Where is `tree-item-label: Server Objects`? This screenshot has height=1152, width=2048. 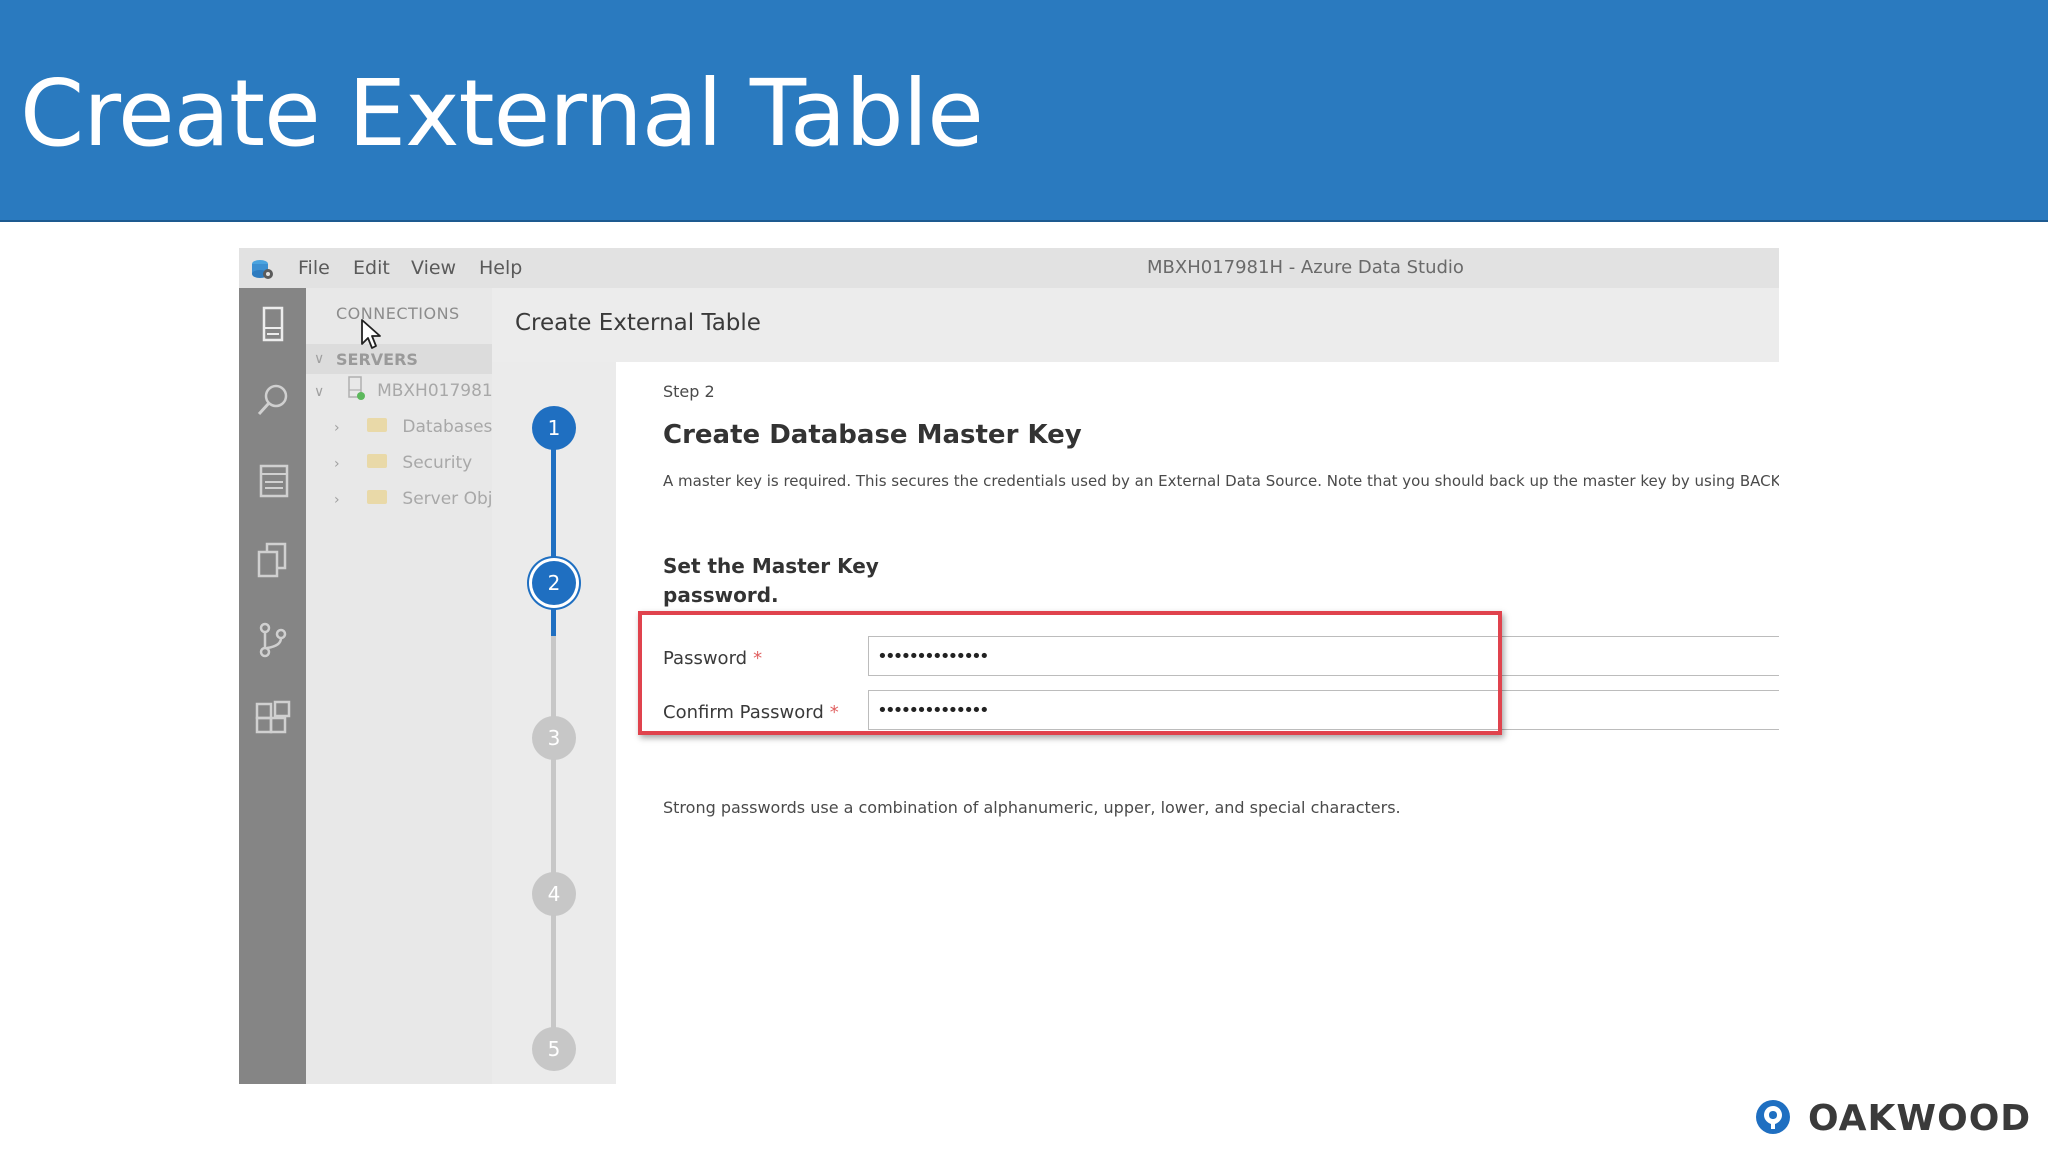 tree-item-label: Server Objects is located at coordinates (447, 499).